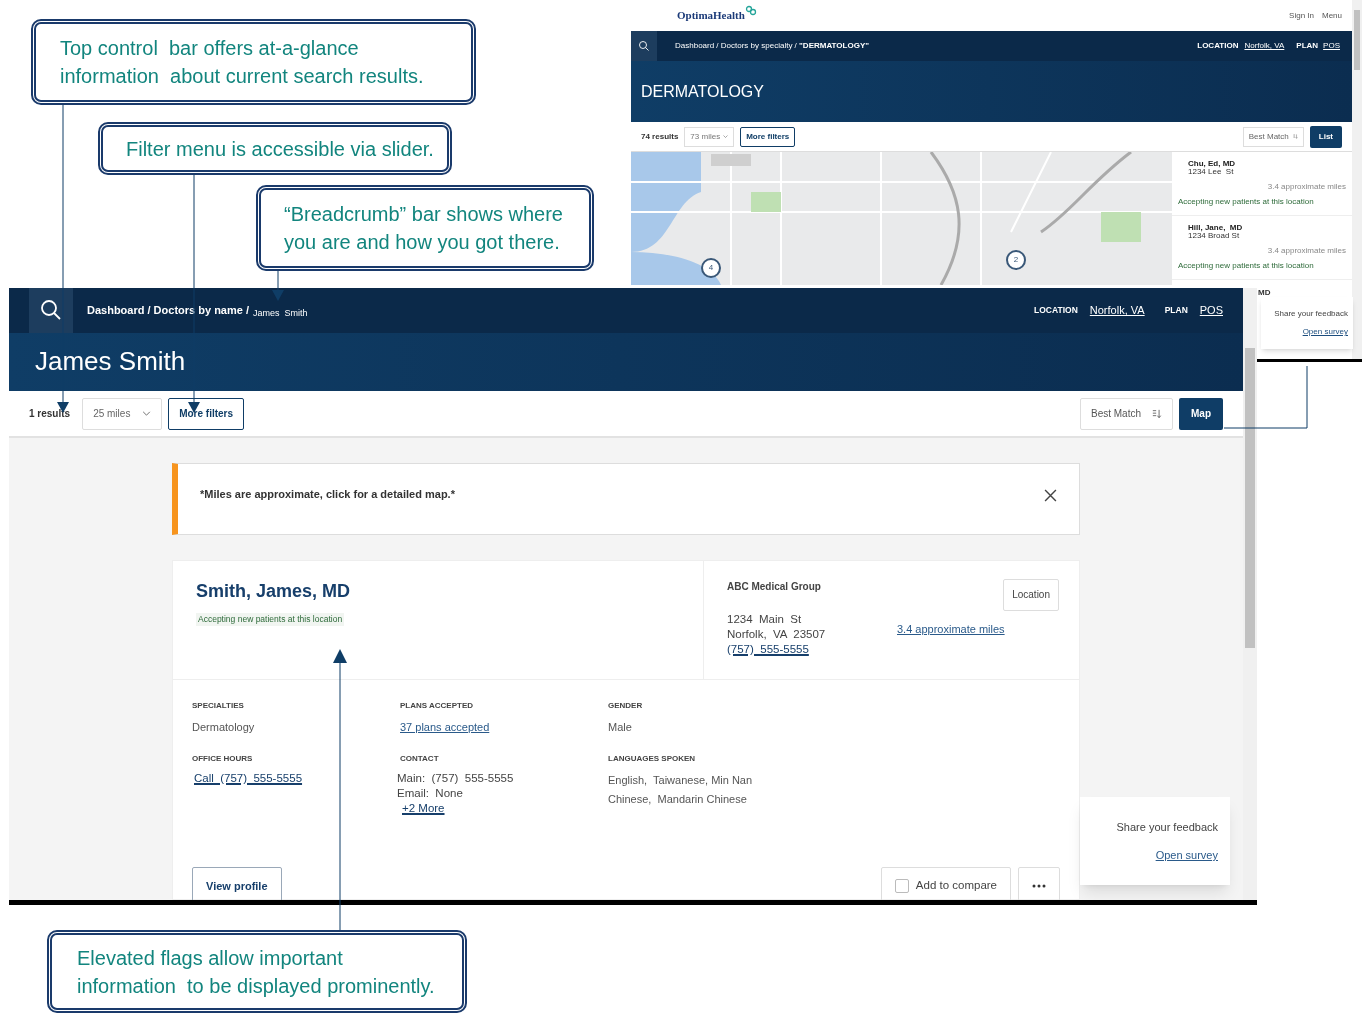 The width and height of the screenshot is (1370, 1013). Describe the element at coordinates (1050, 495) in the screenshot. I see `close-icon` at that location.